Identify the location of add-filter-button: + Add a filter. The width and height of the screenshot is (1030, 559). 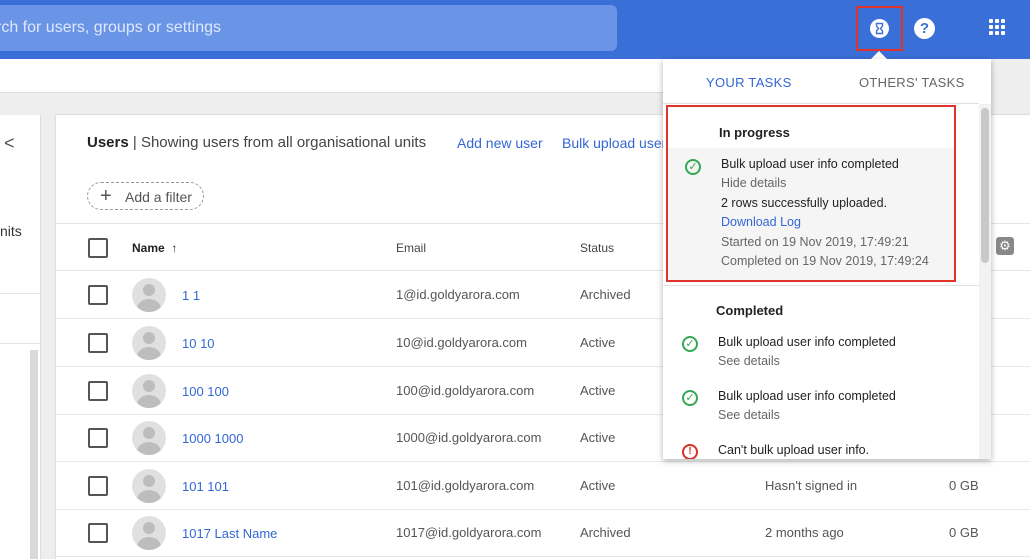
(145, 196).